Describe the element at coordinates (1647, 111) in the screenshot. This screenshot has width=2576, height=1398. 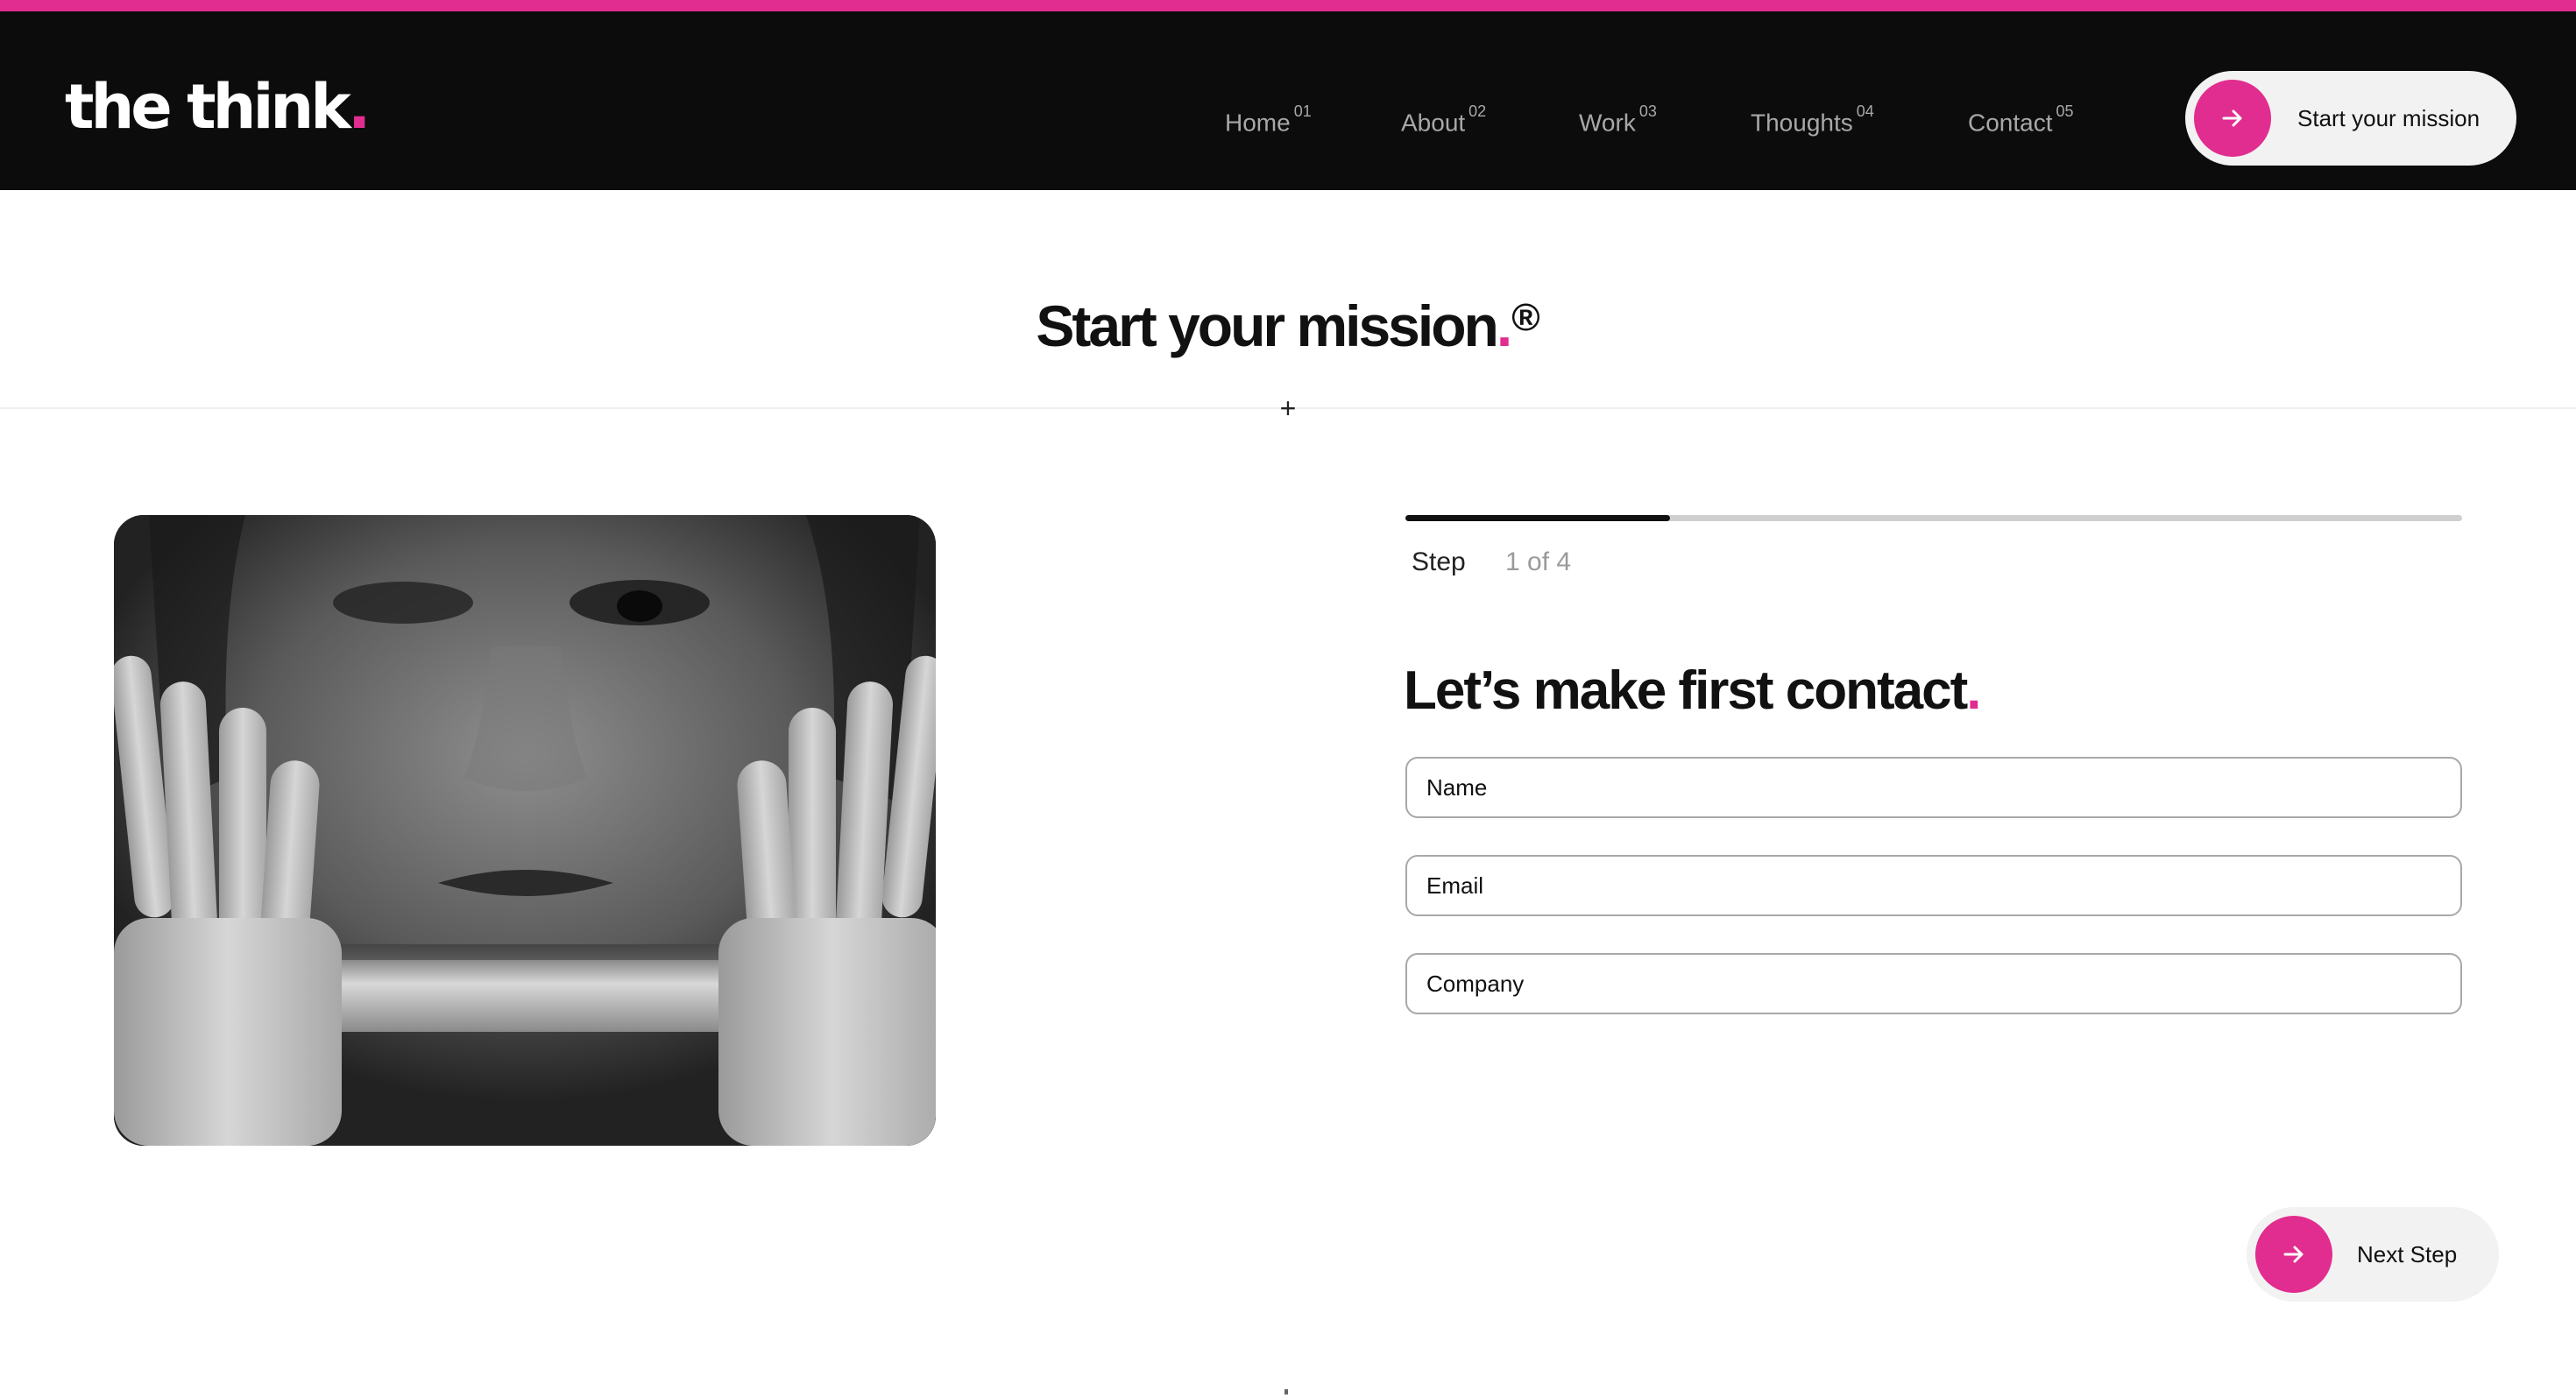
I see `nav-item-number: 03` at that location.